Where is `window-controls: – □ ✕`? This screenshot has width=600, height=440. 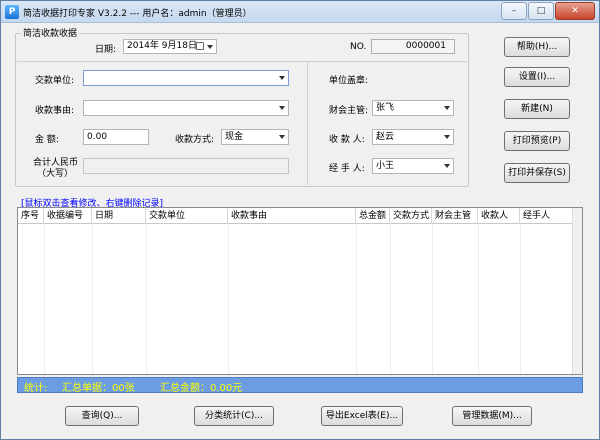 window-controls: – □ ✕ is located at coordinates (547, 11).